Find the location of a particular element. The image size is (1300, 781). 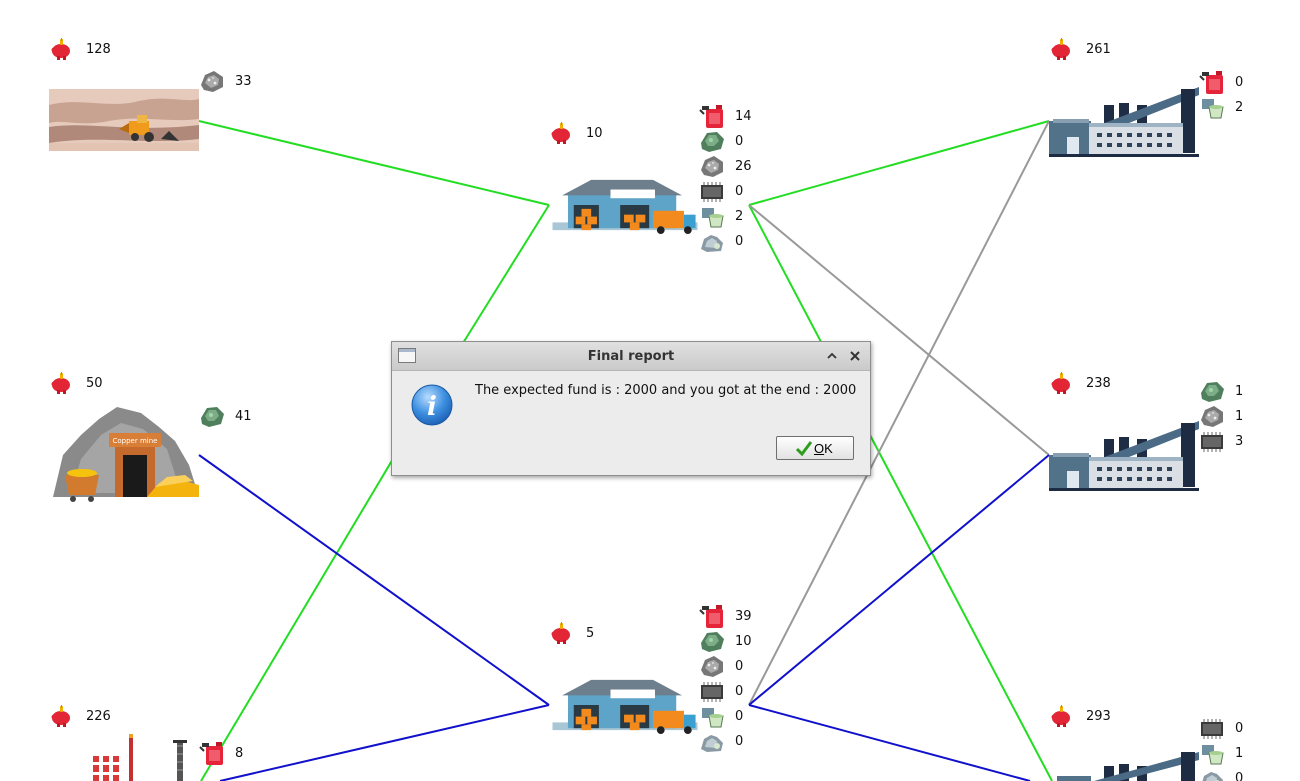

info-icon: i is located at coordinates (432, 405).